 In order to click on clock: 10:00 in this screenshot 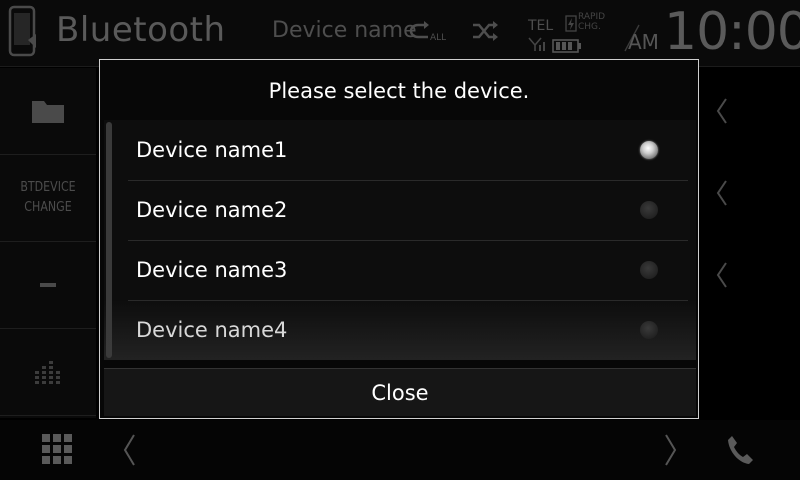, I will do `click(732, 32)`.